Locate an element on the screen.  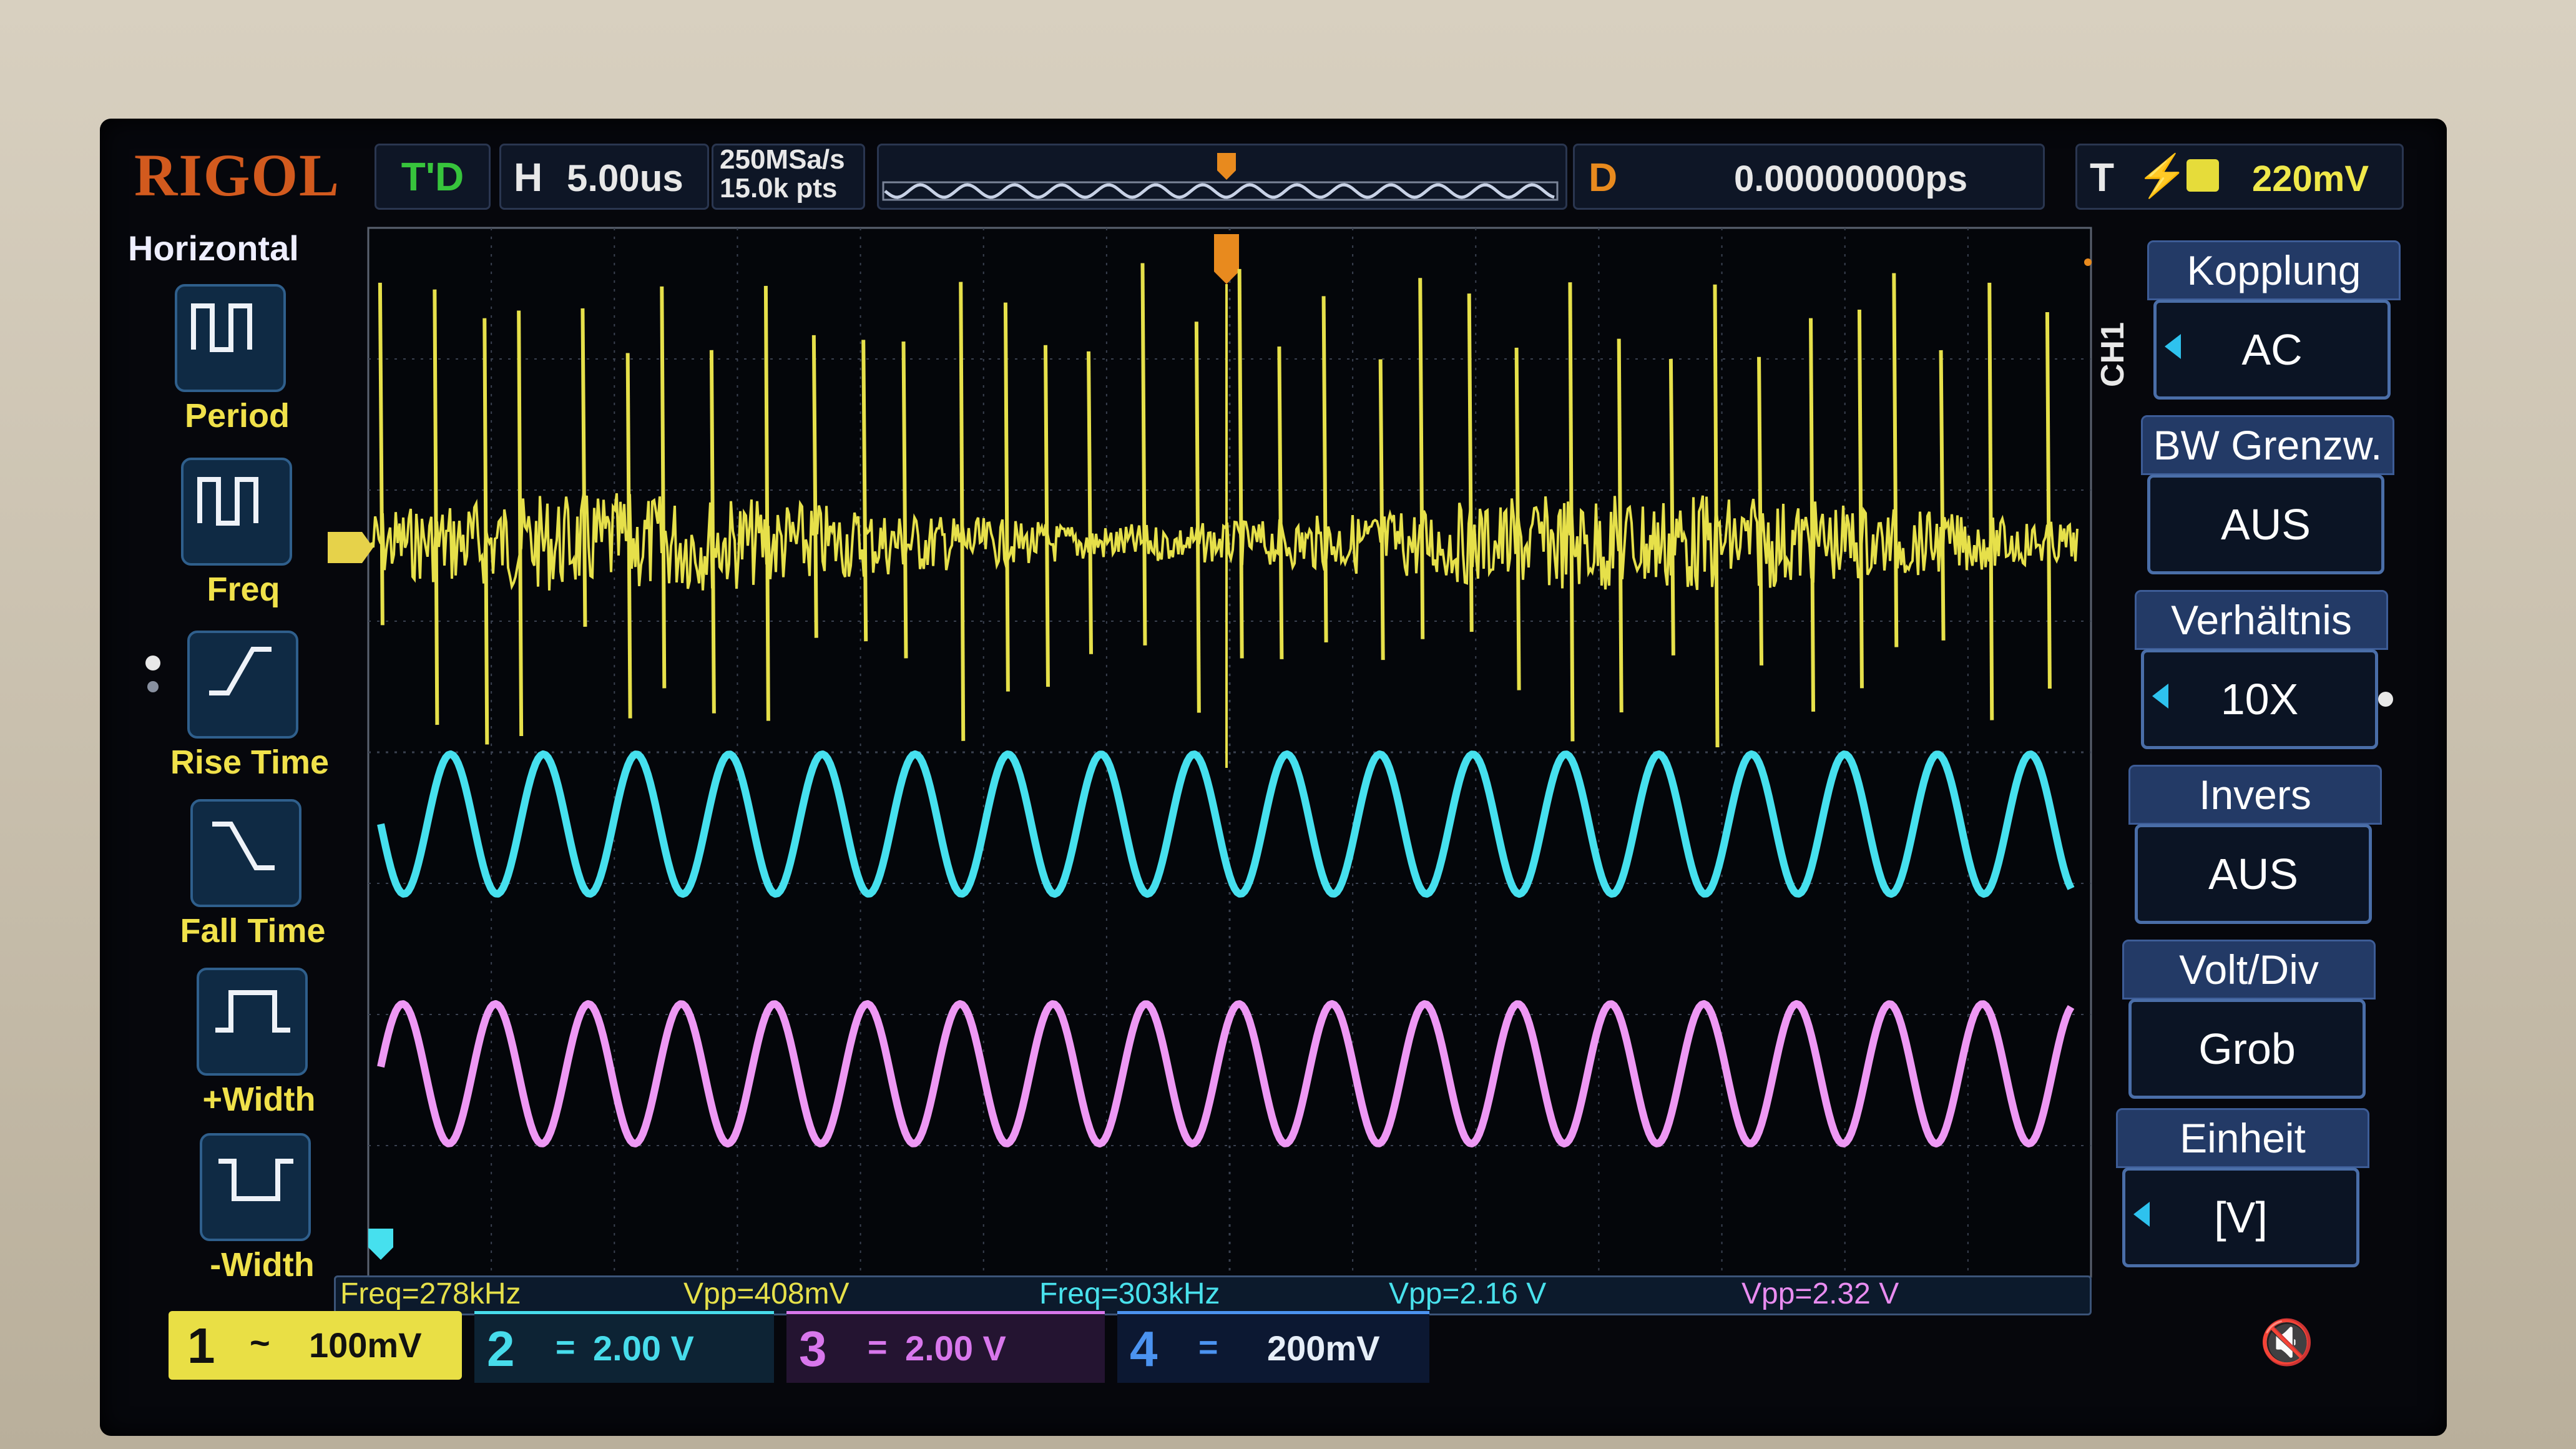
measurement-result: Freq=278kHz is located at coordinates (430, 1294).